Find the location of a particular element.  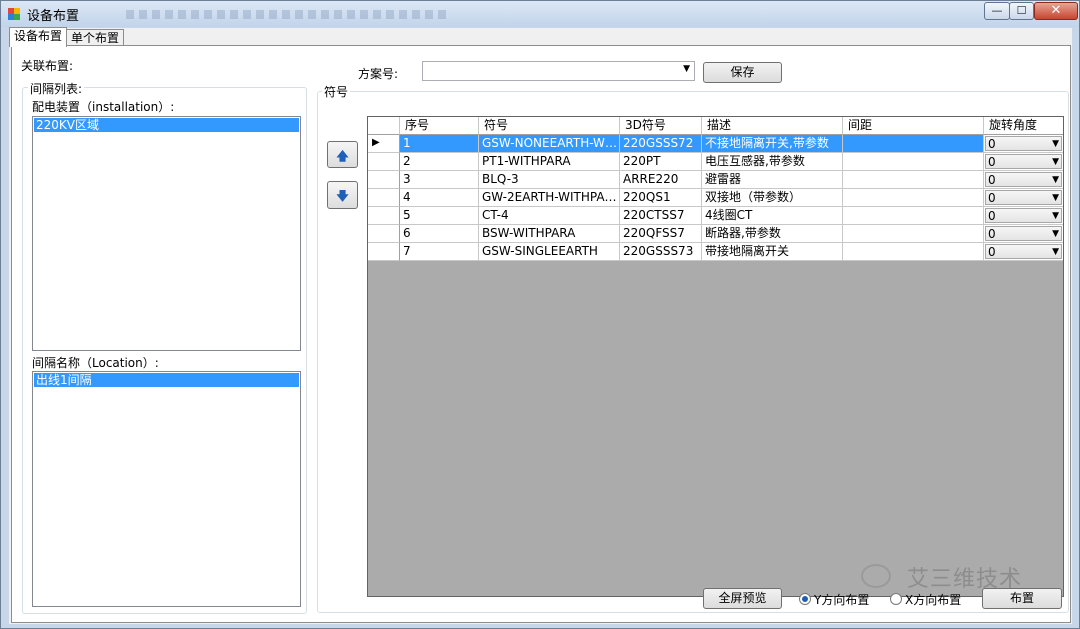

cell-no: 3 is located at coordinates (439, 180).